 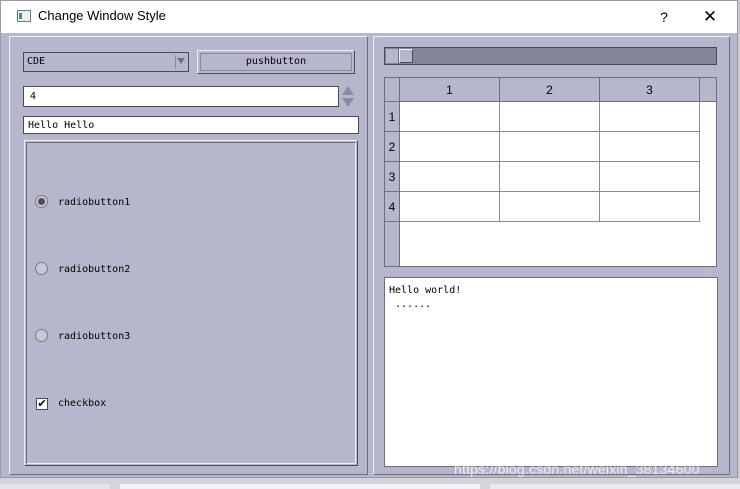 What do you see at coordinates (24, 16) in the screenshot?
I see `window-icon` at bounding box center [24, 16].